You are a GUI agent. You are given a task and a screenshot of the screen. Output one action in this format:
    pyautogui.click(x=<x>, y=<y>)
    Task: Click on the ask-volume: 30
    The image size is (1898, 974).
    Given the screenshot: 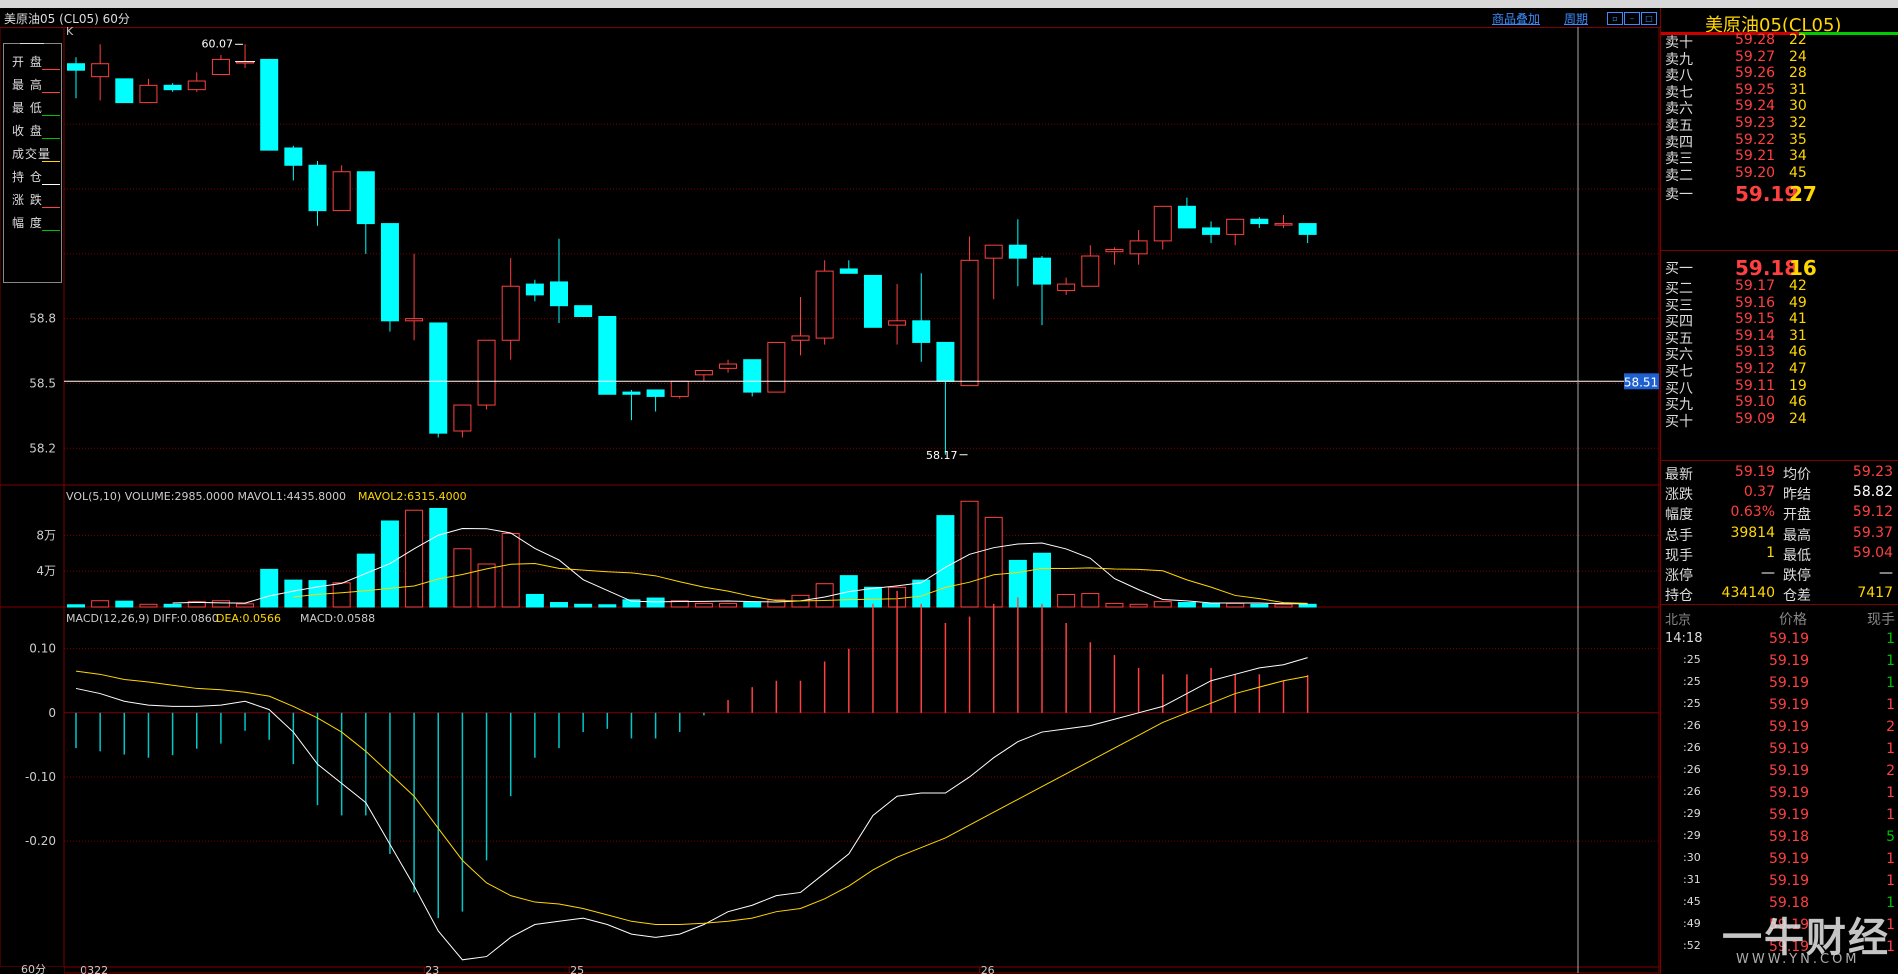 What is the action you would take?
    pyautogui.click(x=1798, y=106)
    